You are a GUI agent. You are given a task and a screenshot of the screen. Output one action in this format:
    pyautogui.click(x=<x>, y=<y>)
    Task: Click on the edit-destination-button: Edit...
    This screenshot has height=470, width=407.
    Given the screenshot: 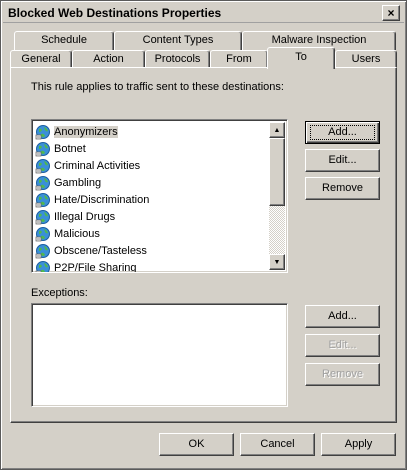 What is the action you would take?
    pyautogui.click(x=342, y=160)
    